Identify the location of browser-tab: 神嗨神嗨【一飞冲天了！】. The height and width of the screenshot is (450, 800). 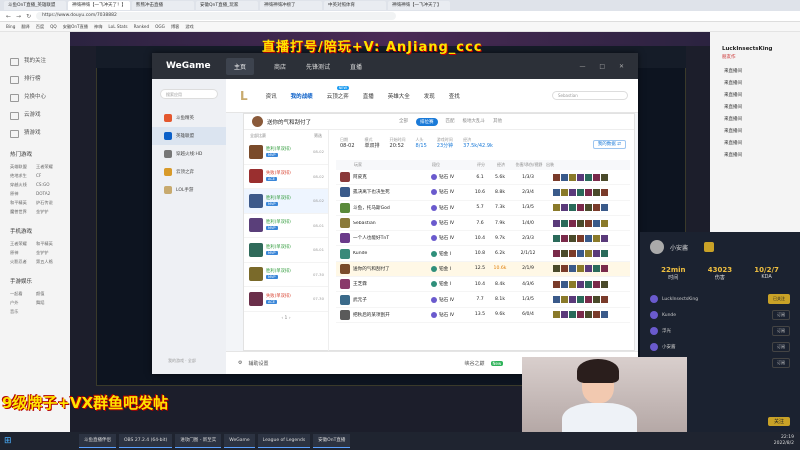
(99, 5).